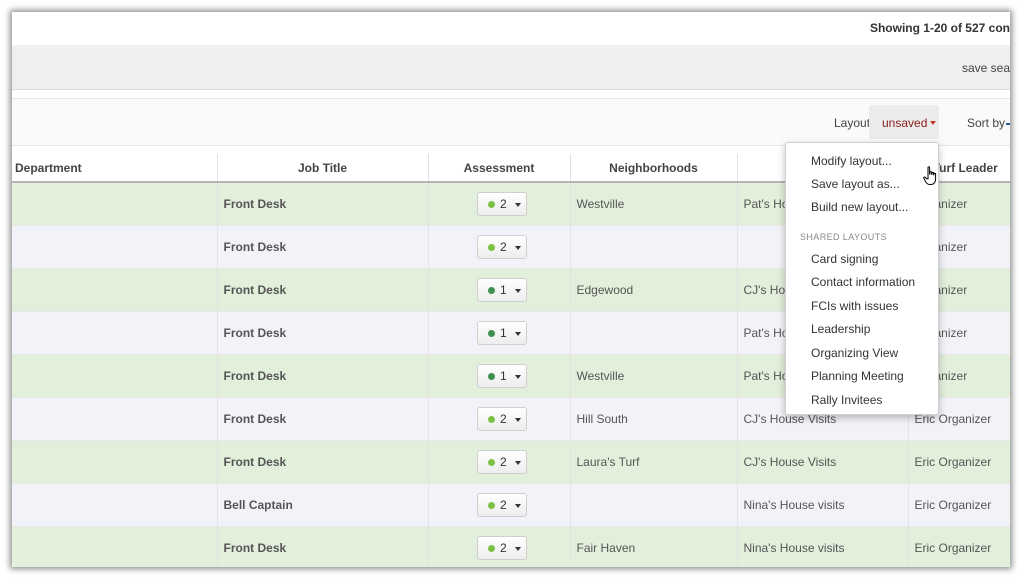 The width and height of the screenshot is (1024, 579). What do you see at coordinates (939, 28) in the screenshot?
I see `results-count: Showing 1-20 of 527 cont` at bounding box center [939, 28].